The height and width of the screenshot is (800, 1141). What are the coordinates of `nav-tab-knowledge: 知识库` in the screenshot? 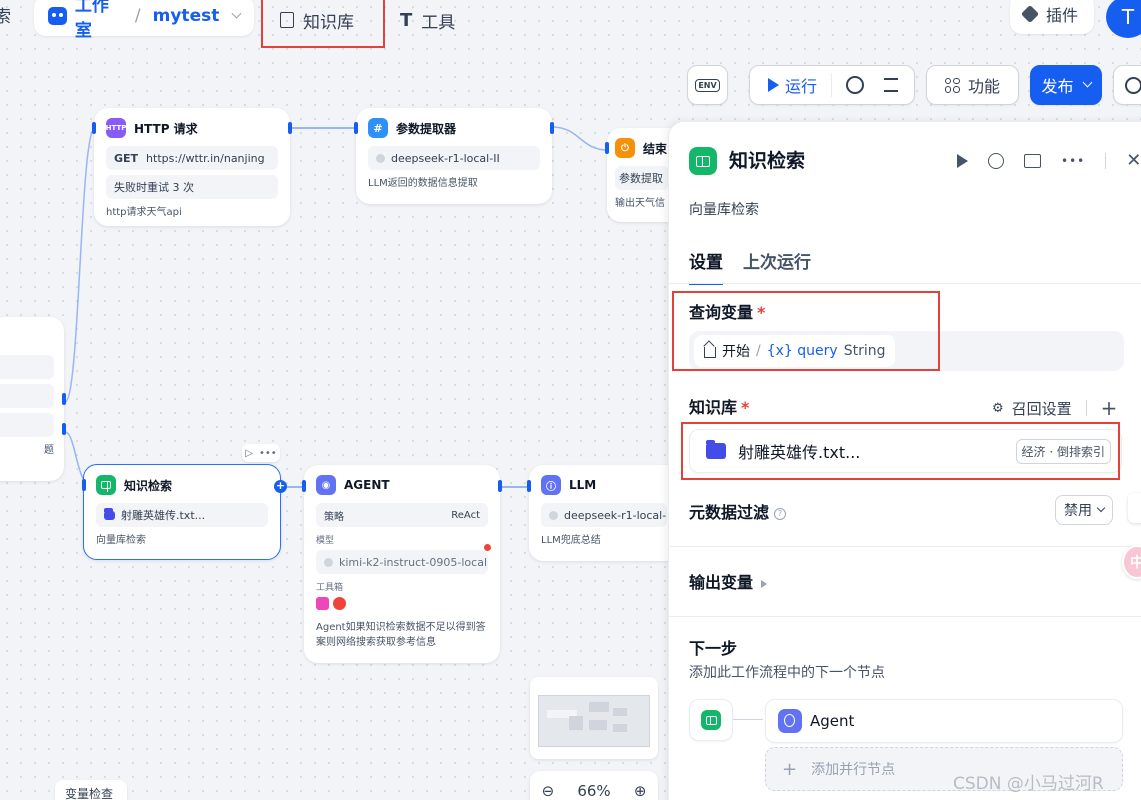 It's located at (323, 20).